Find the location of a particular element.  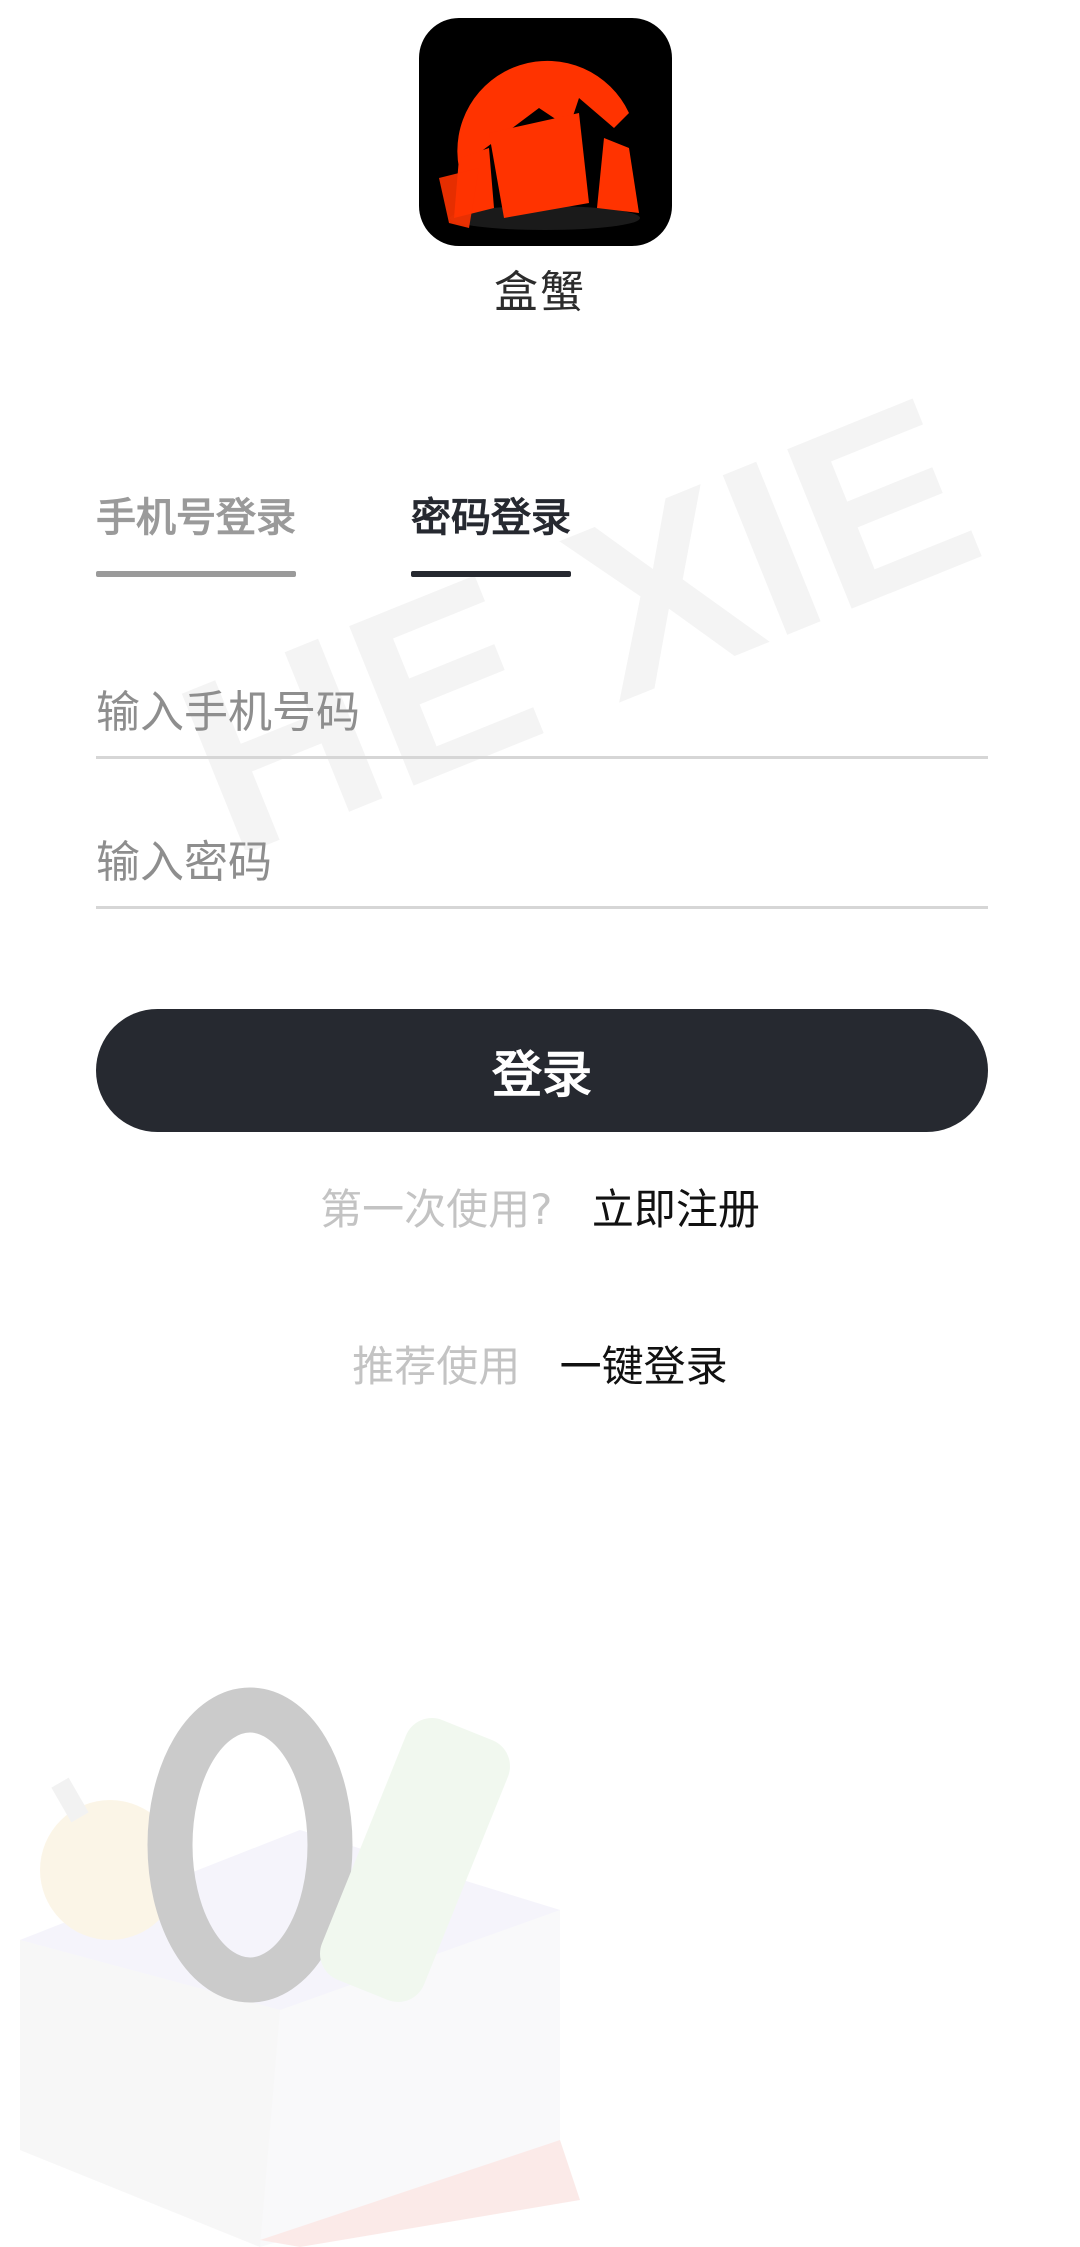

login-button: 登录 is located at coordinates (542, 1070).